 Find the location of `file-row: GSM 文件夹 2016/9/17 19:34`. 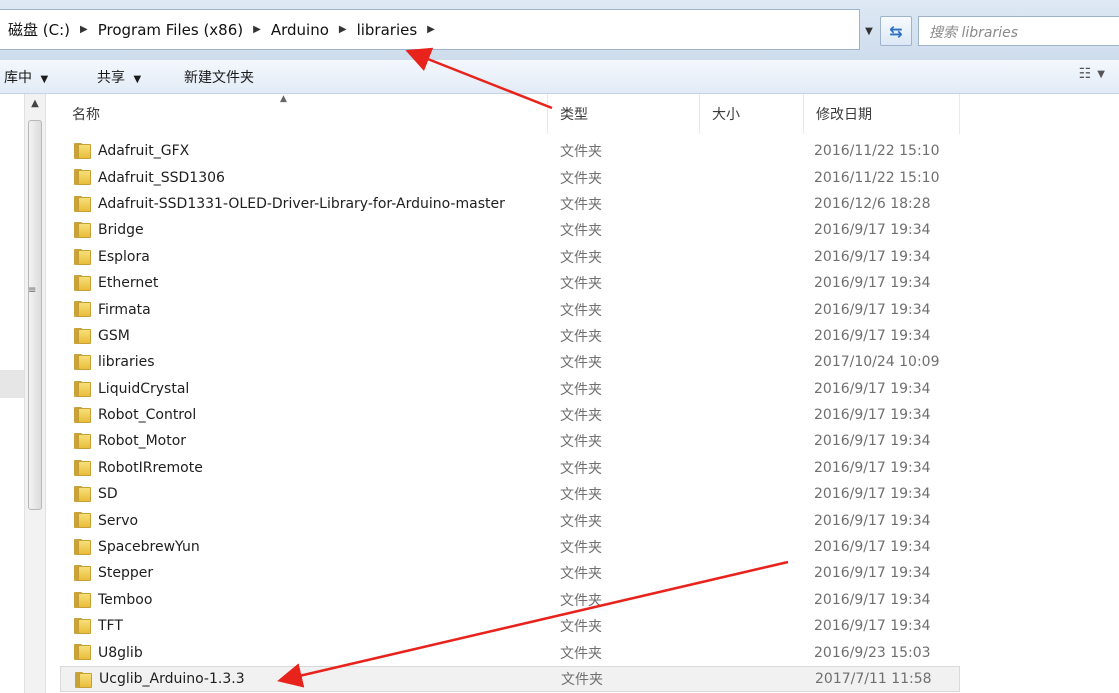

file-row: GSM 文件夹 2016/9/17 19:34 is located at coordinates (510, 336).